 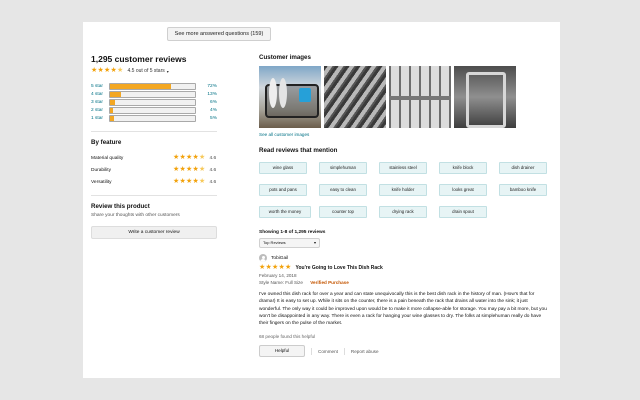 What do you see at coordinates (101, 182) in the screenshot?
I see `feature-name: Versatility` at bounding box center [101, 182].